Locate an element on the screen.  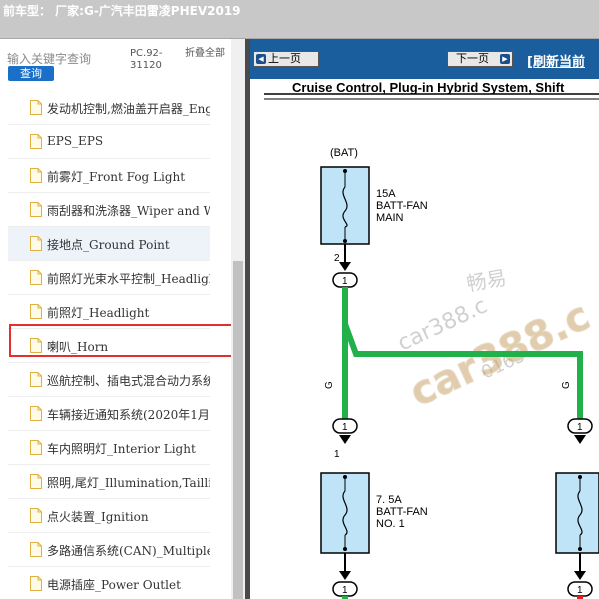
bat-label: (BAT) is located at coordinates (344, 153).